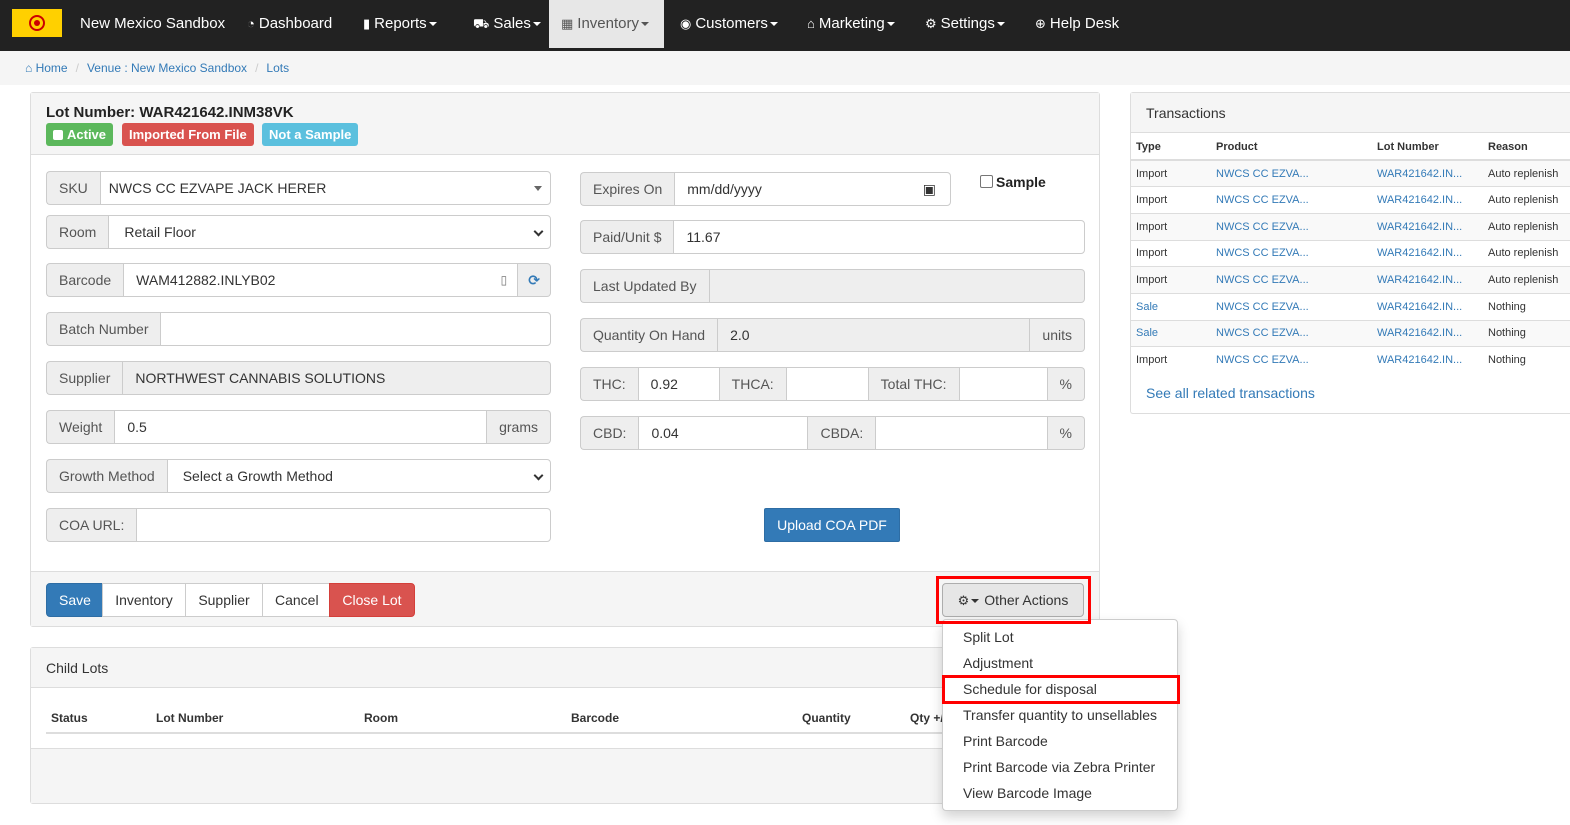  Describe the element at coordinates (1060, 767) in the screenshot. I see `menu-item-print-barcode-via-zebra-printer: Print Barcode via Zebra Printer` at that location.